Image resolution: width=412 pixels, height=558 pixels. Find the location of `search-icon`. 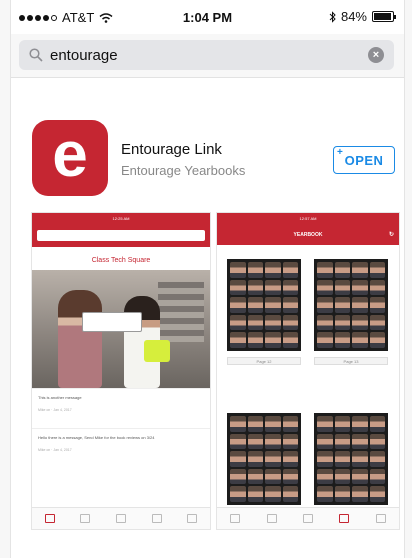

search-icon is located at coordinates (36, 55).